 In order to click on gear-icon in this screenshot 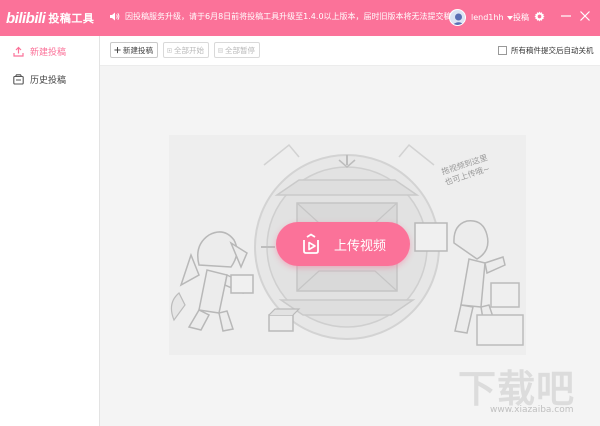, I will do `click(539, 16)`.